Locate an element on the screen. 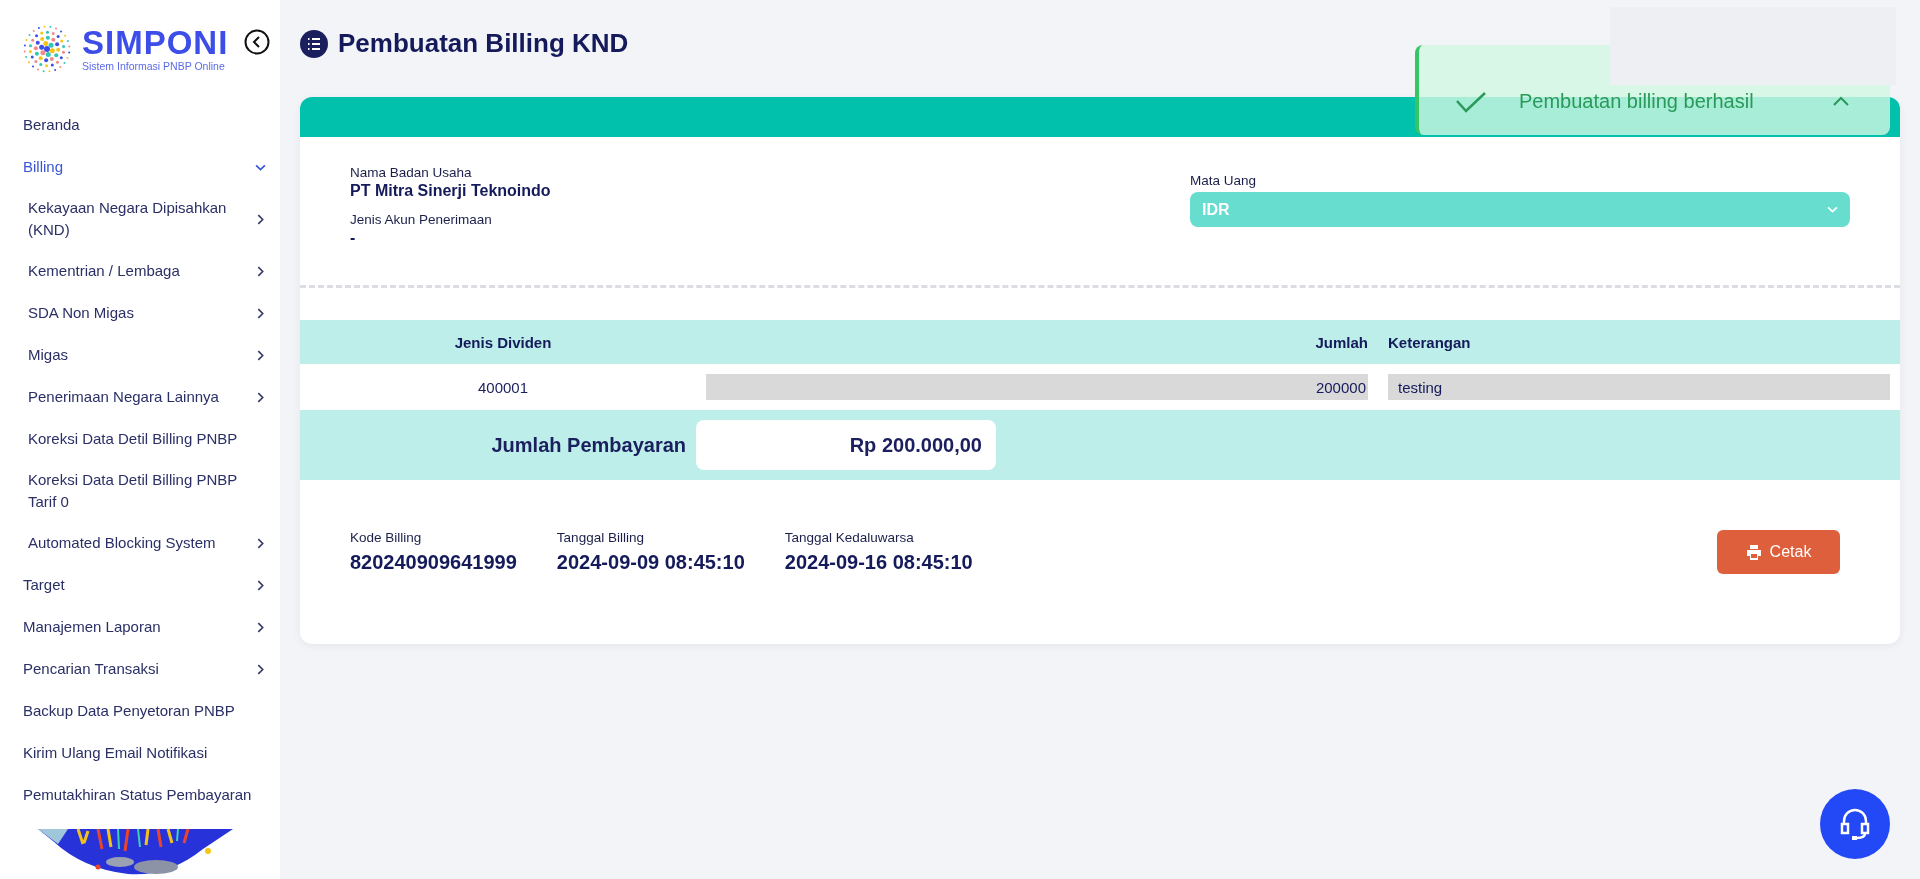  field-value: - is located at coordinates (353, 238).